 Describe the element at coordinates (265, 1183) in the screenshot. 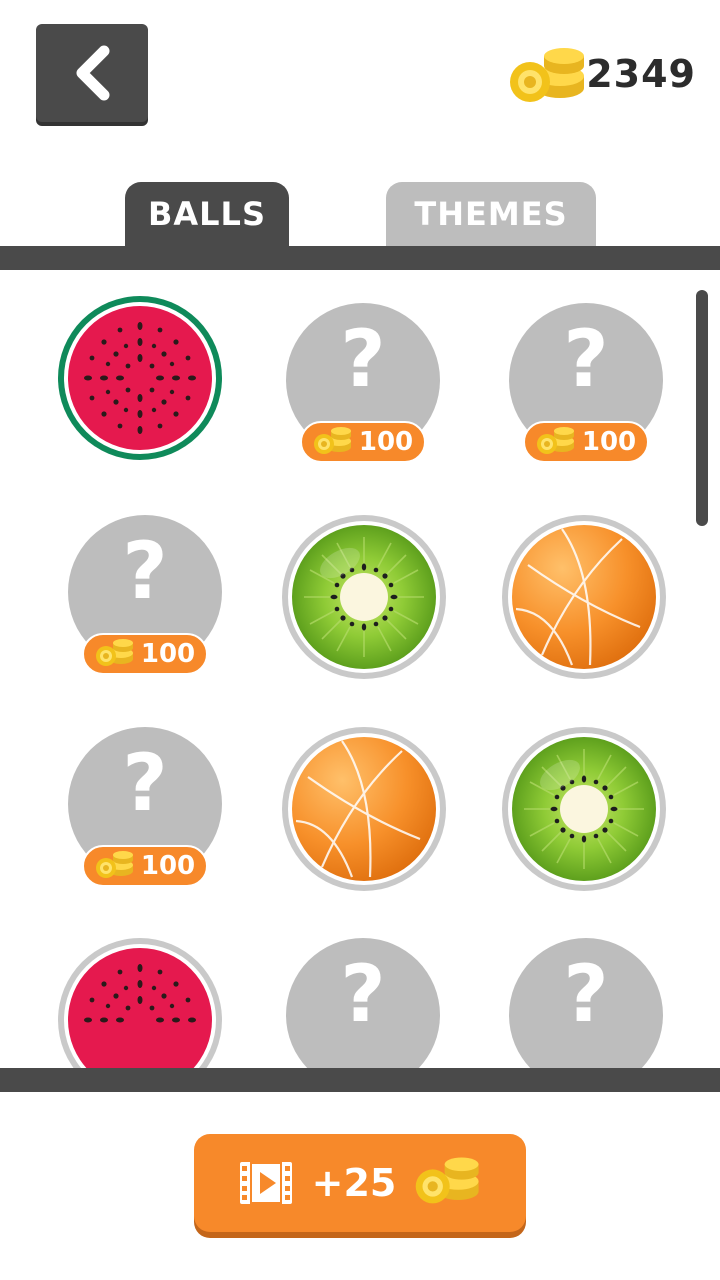

I see `video-film-icon` at that location.